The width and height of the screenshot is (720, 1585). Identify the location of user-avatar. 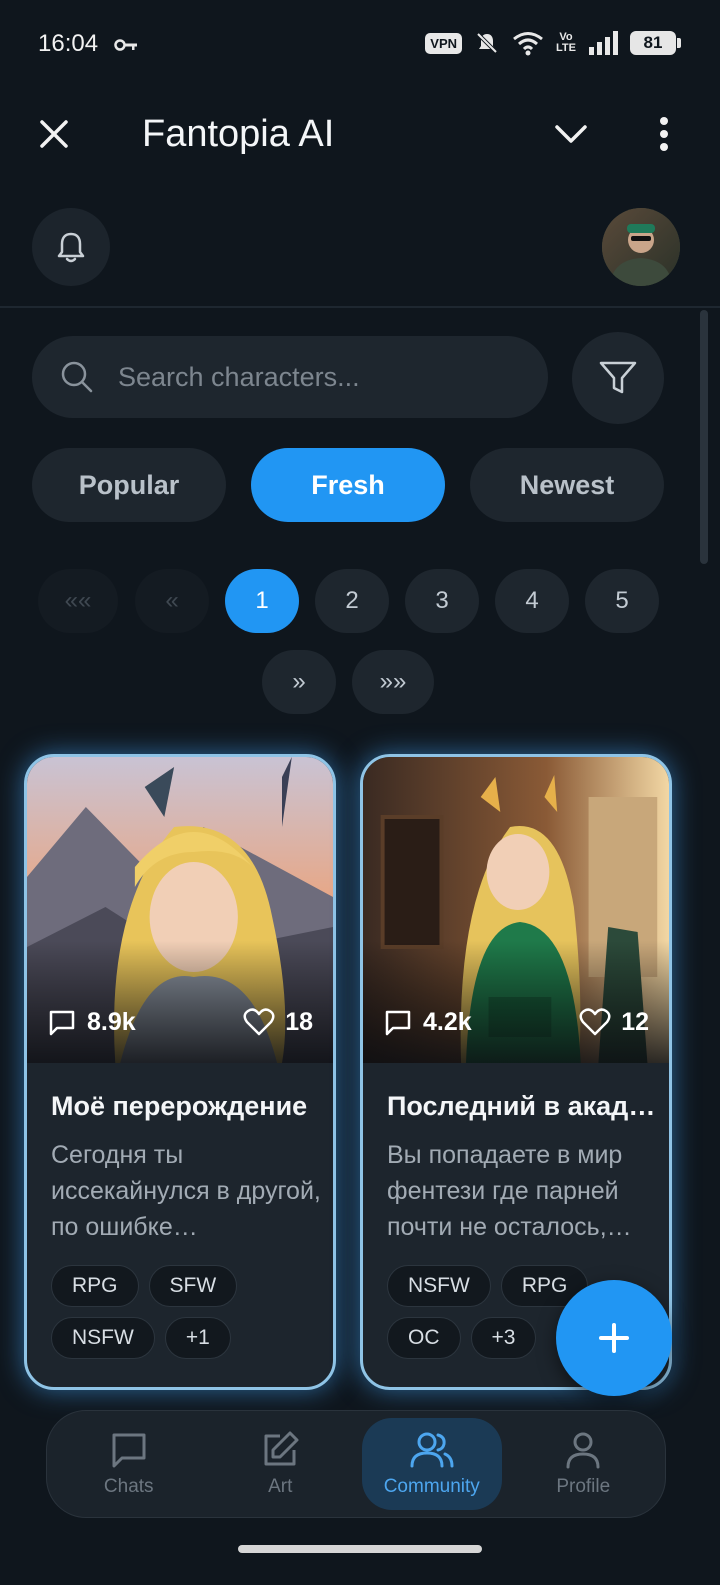
(641, 247).